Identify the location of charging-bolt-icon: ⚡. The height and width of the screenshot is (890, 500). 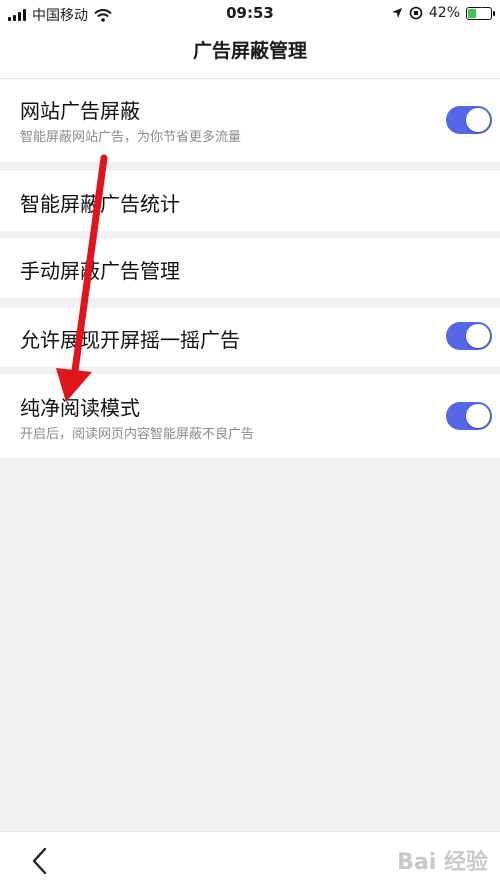
(479, 11).